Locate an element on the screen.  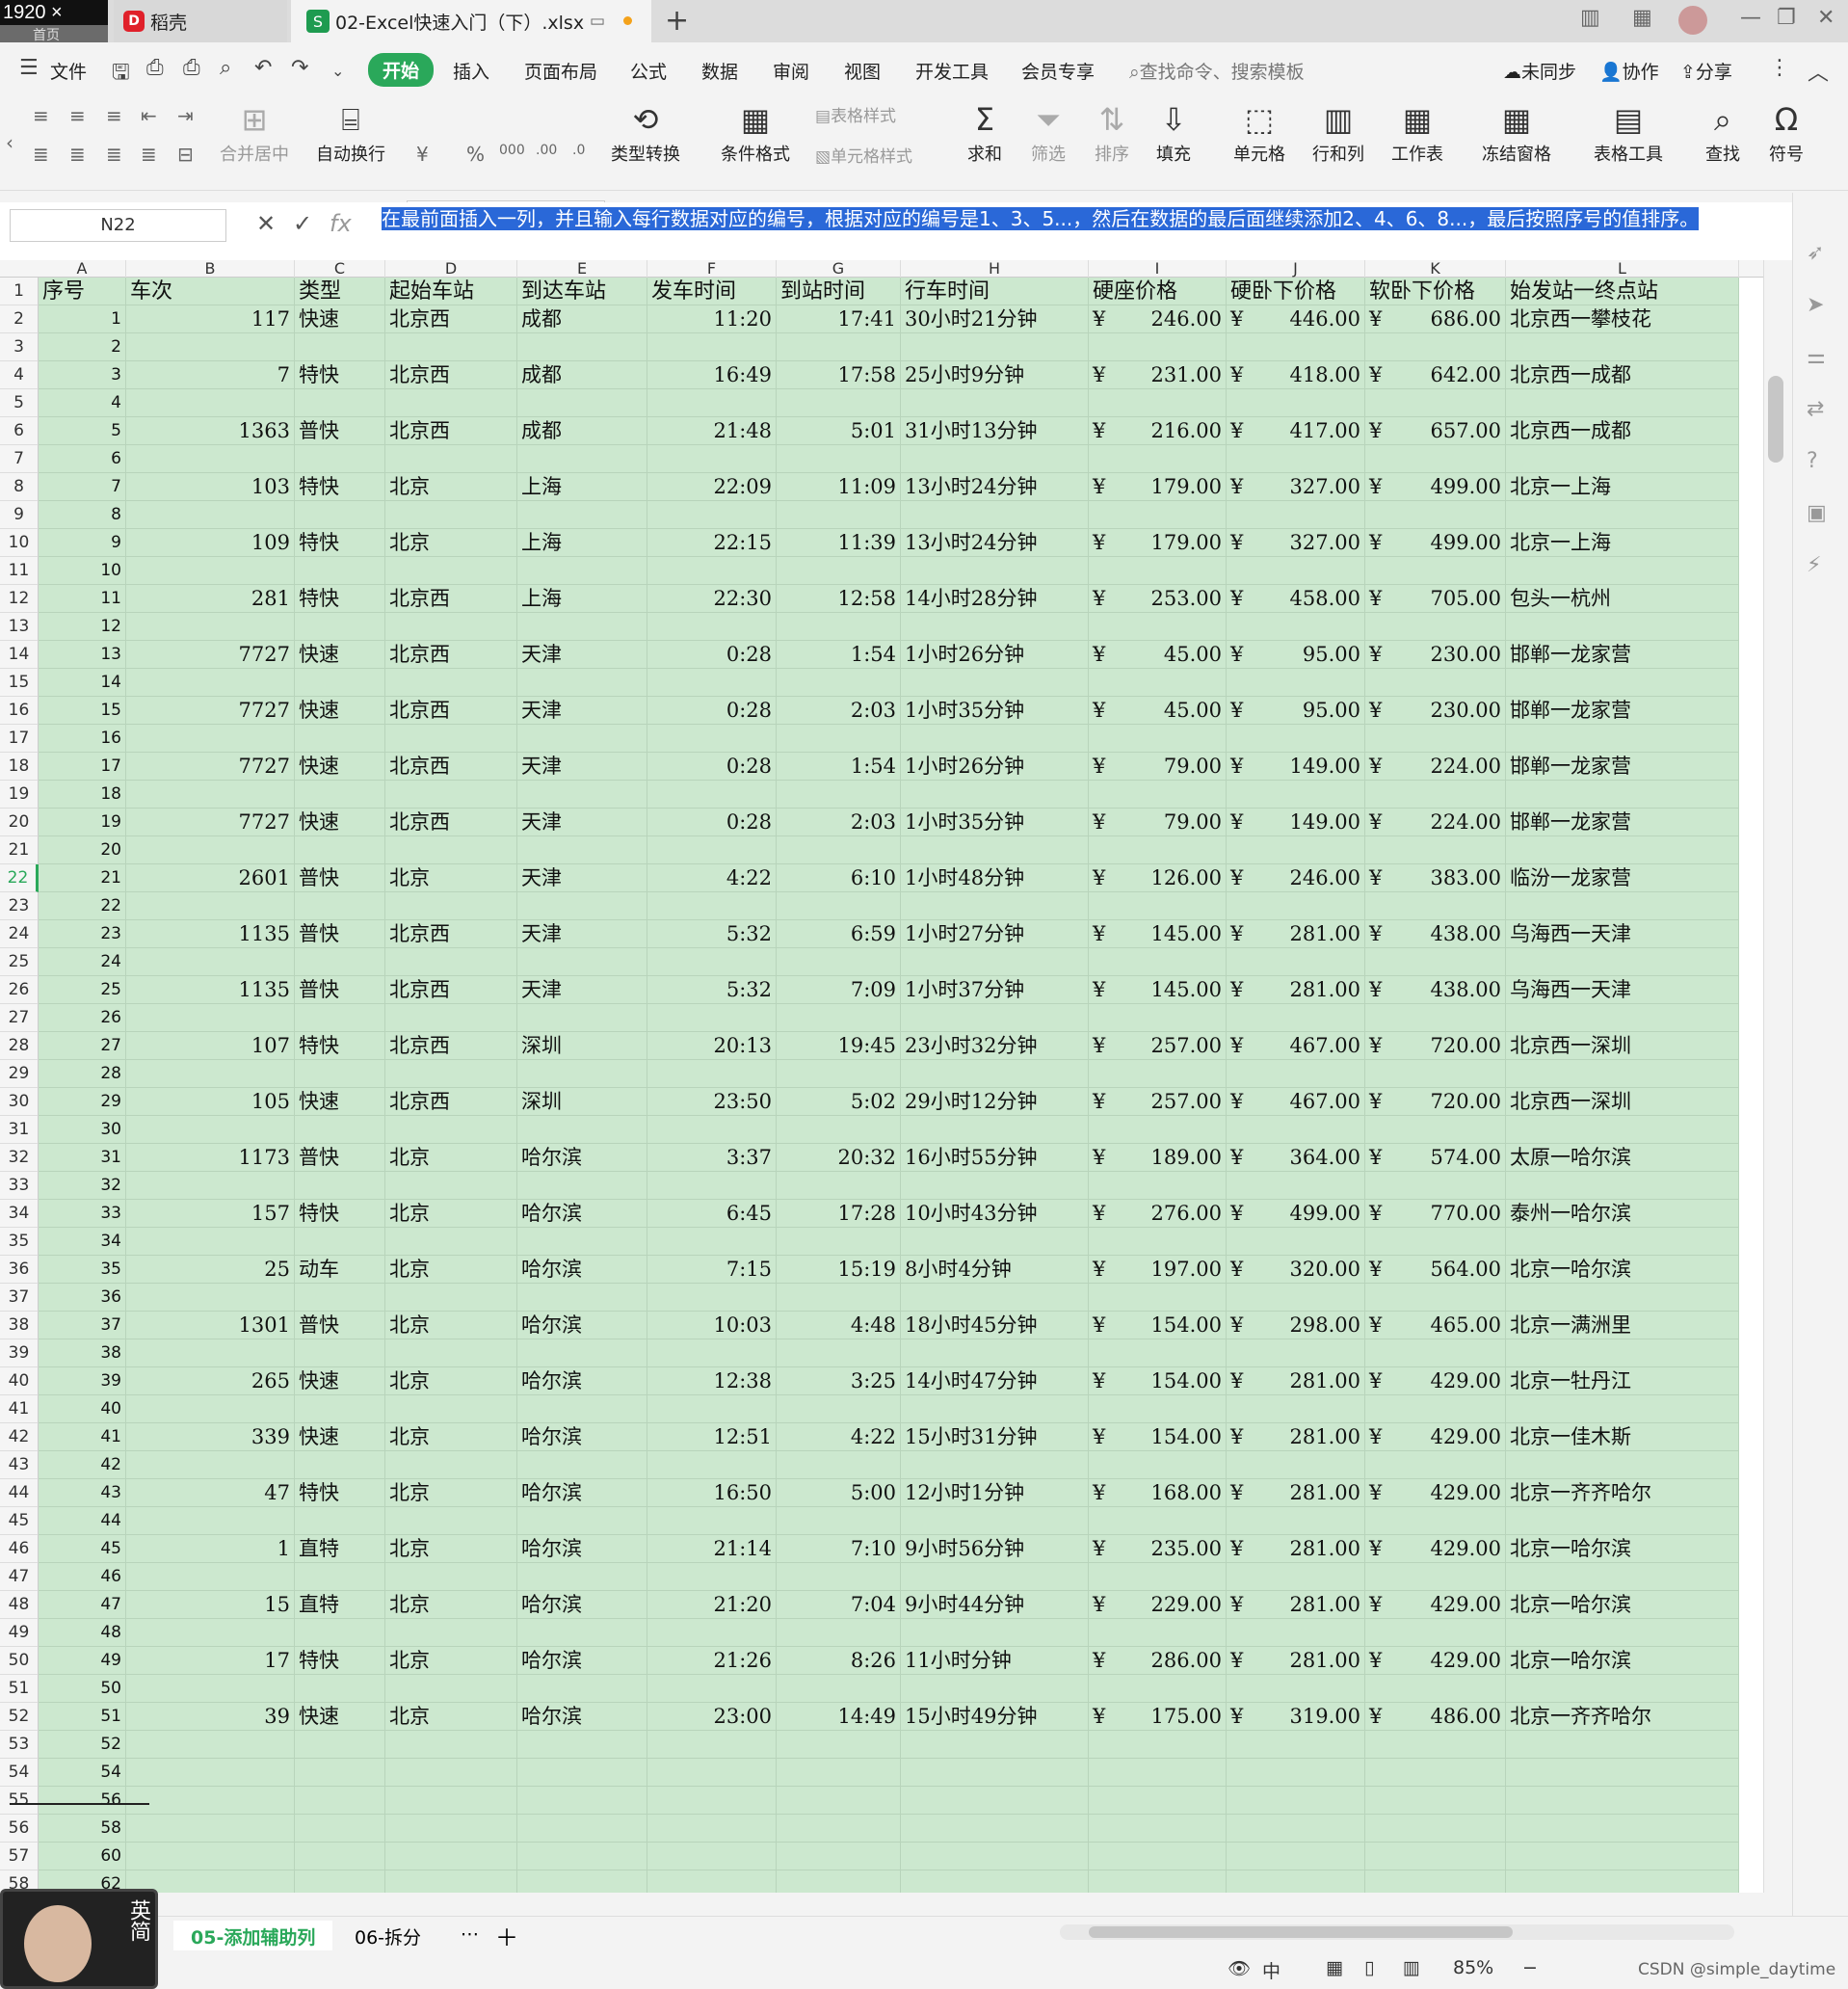
cell: 105 is located at coordinates (210, 1102).